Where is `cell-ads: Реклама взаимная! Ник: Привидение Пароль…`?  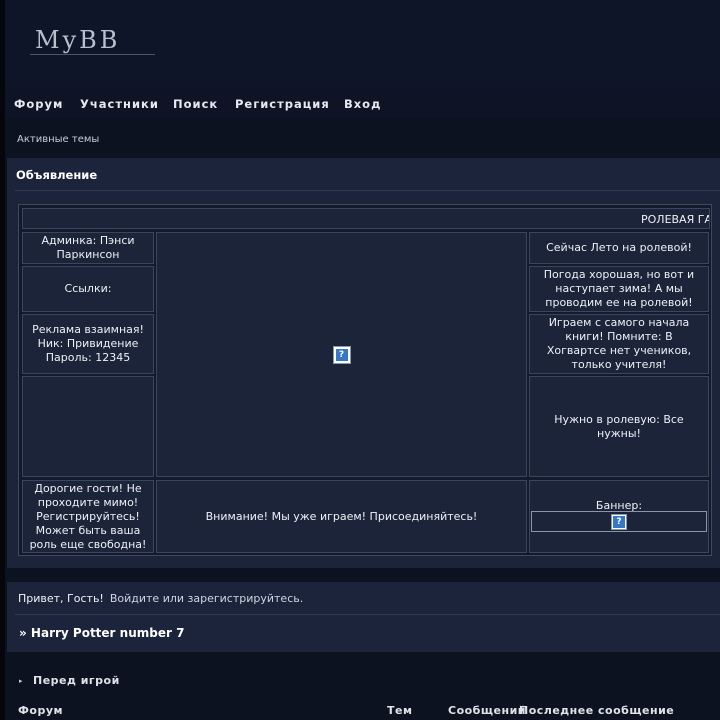
cell-ads: Реклама взаимная! Ник: Привидение Пароль… is located at coordinates (88, 344).